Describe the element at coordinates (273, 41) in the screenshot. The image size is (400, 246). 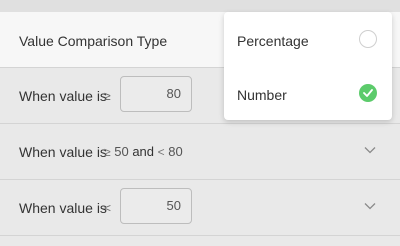
I see `option-label: Percentage` at that location.